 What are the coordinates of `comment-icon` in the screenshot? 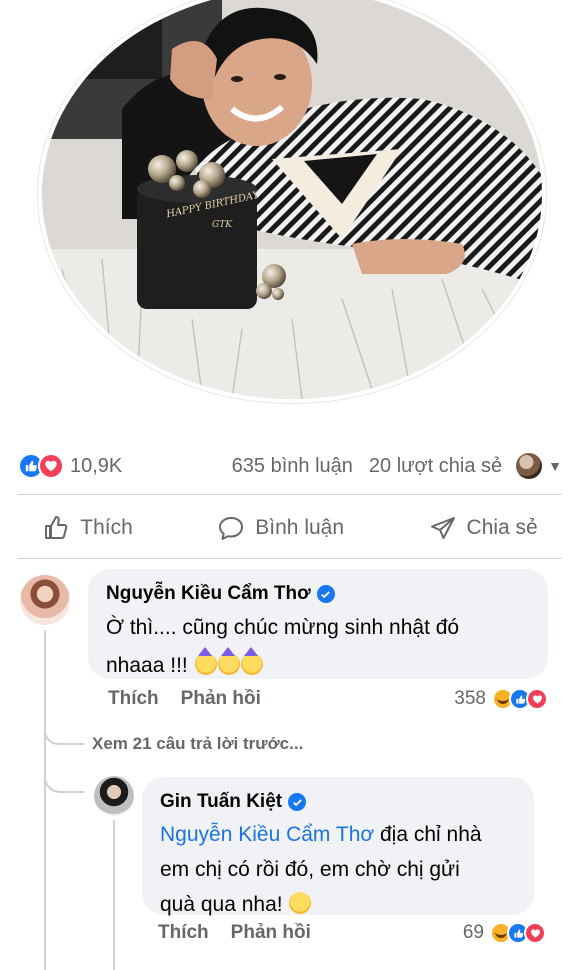 It's located at (231, 528).